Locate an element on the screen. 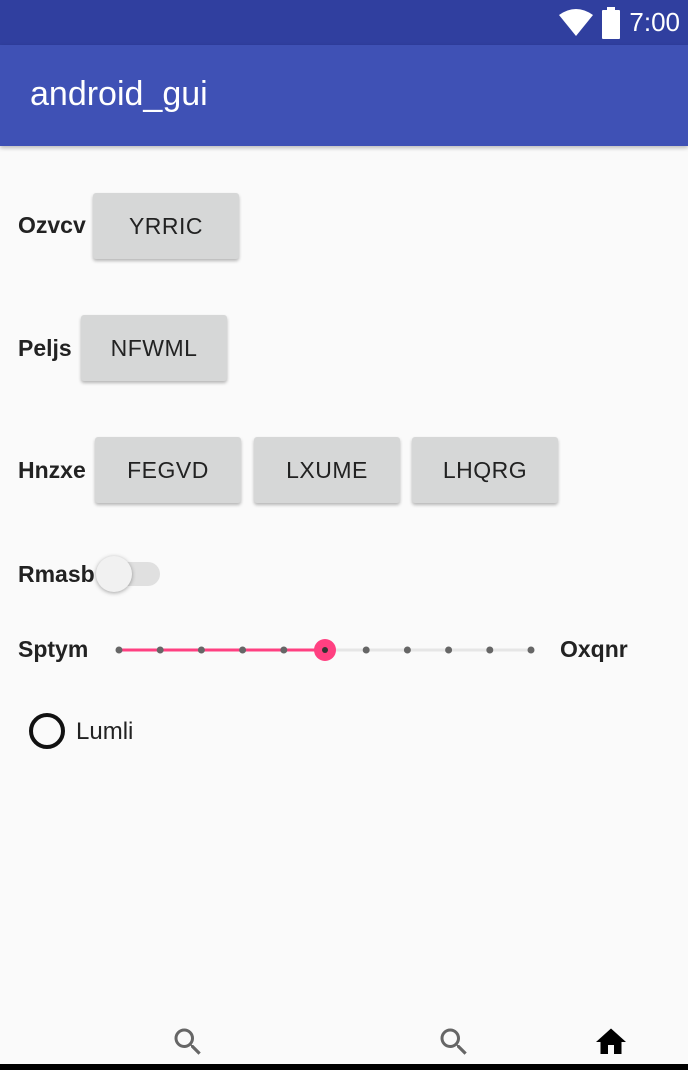  status-icons: 7:00 is located at coordinates (619, 22).